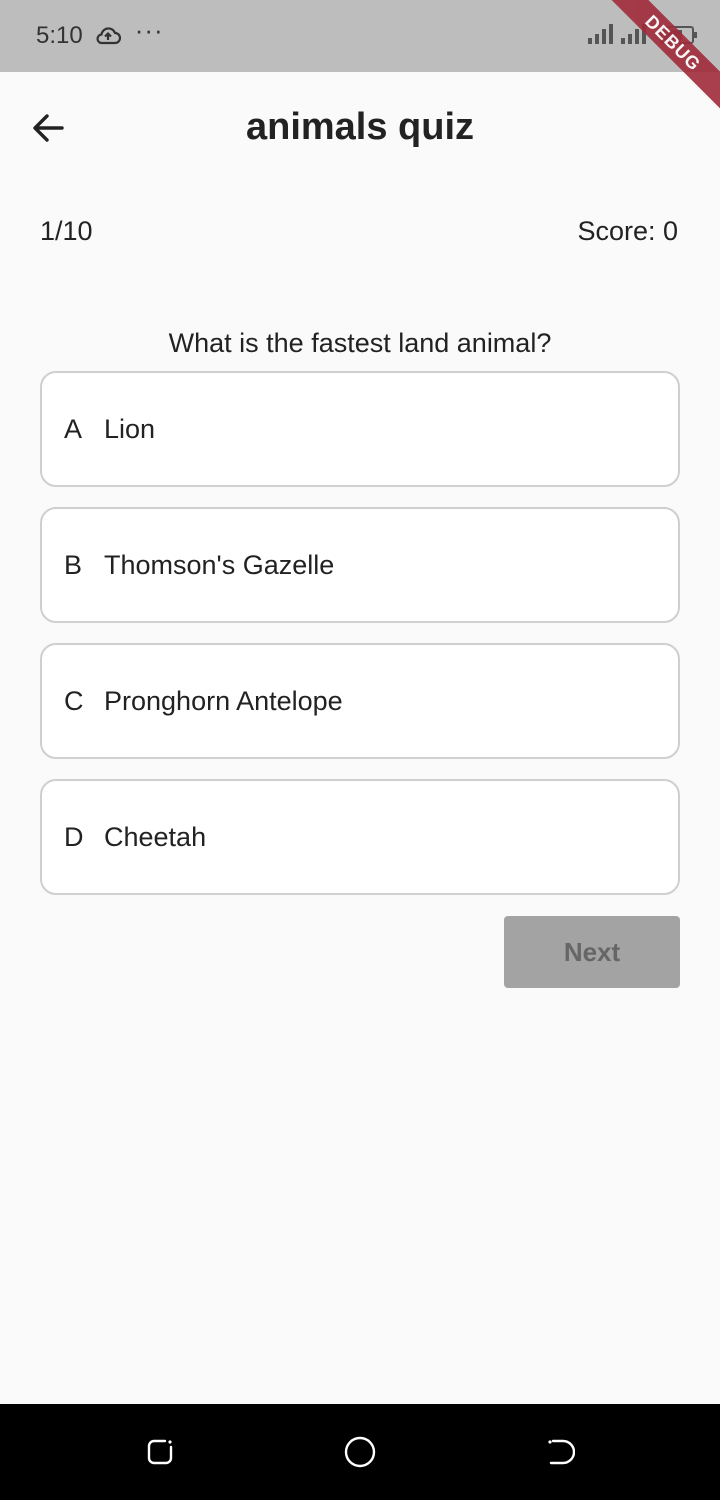 Image resolution: width=720 pixels, height=1500 pixels. I want to click on option-letter: A, so click(73, 428).